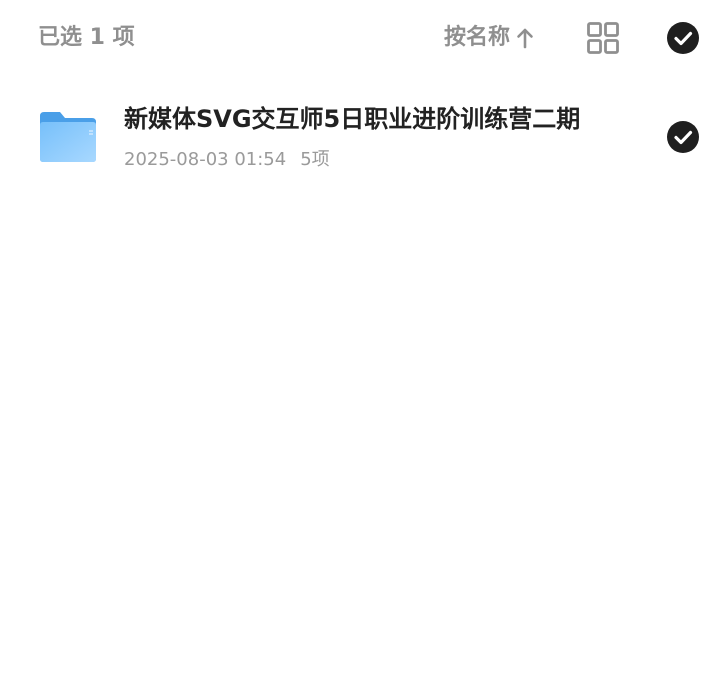 This screenshot has width=714, height=691. I want to click on file-item-count: 5项, so click(315, 159).